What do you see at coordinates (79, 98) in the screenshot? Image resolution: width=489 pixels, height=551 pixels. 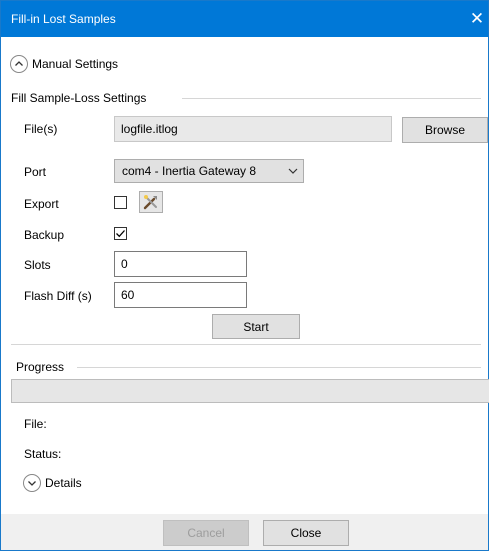 I see `fill-settings-group-label: Fill Sample-Loss Settings` at bounding box center [79, 98].